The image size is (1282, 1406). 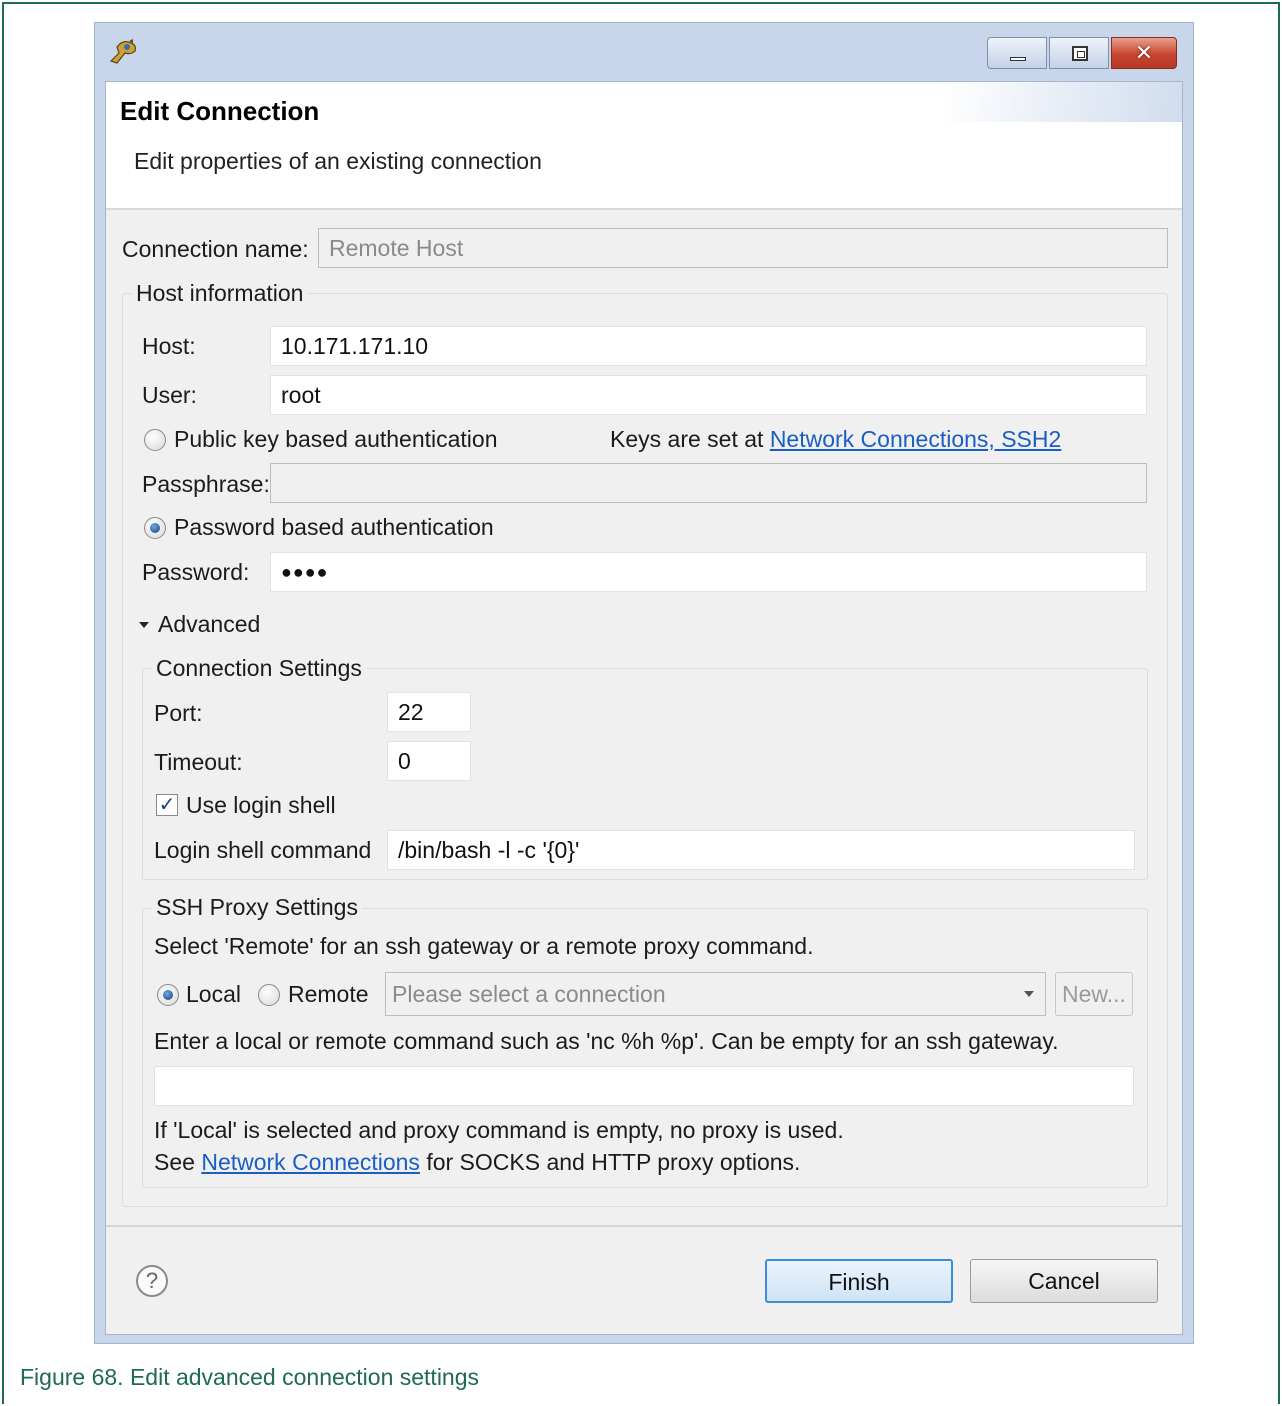 I want to click on keys-set-prefix: Keys are set at, so click(x=690, y=439).